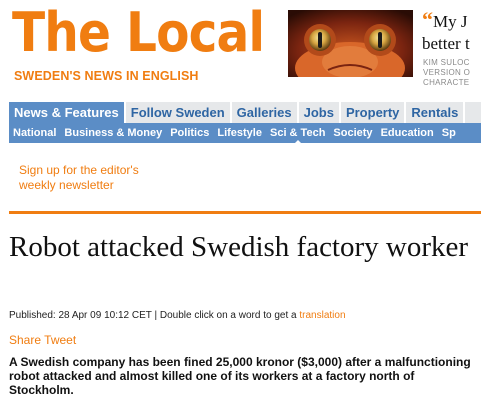 The width and height of the screenshot is (481, 406). What do you see at coordinates (239, 133) in the screenshot?
I see `subnav-lifestyle: Lifestyle` at bounding box center [239, 133].